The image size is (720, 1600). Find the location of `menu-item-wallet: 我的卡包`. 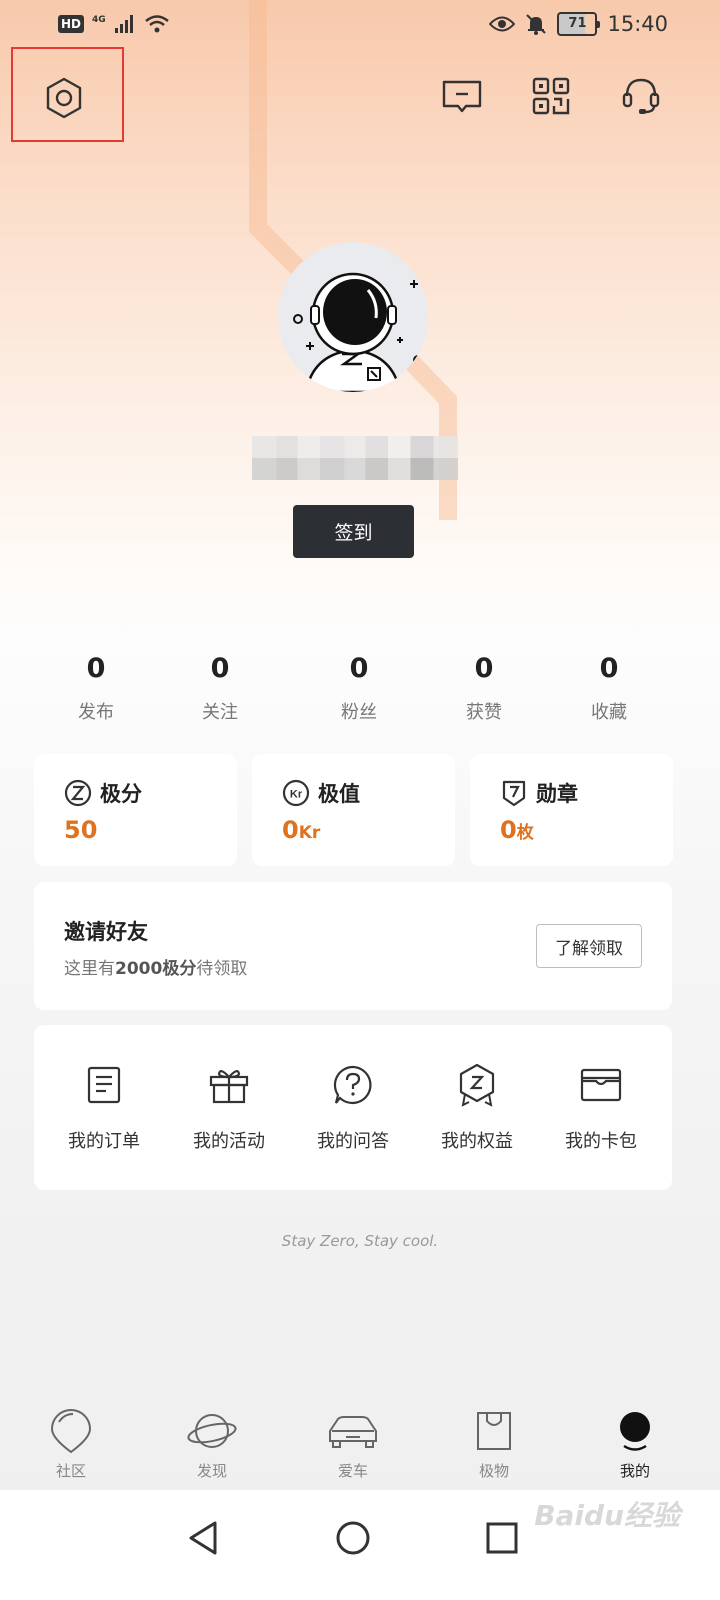

menu-item-wallet: 我的卡包 is located at coordinates (601, 1107).